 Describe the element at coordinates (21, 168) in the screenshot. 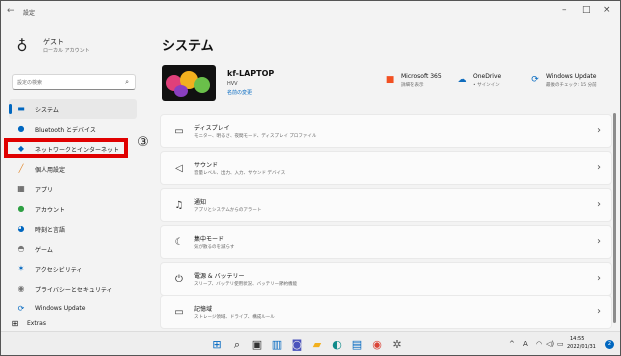

I see `brush-icon: ╱` at that location.